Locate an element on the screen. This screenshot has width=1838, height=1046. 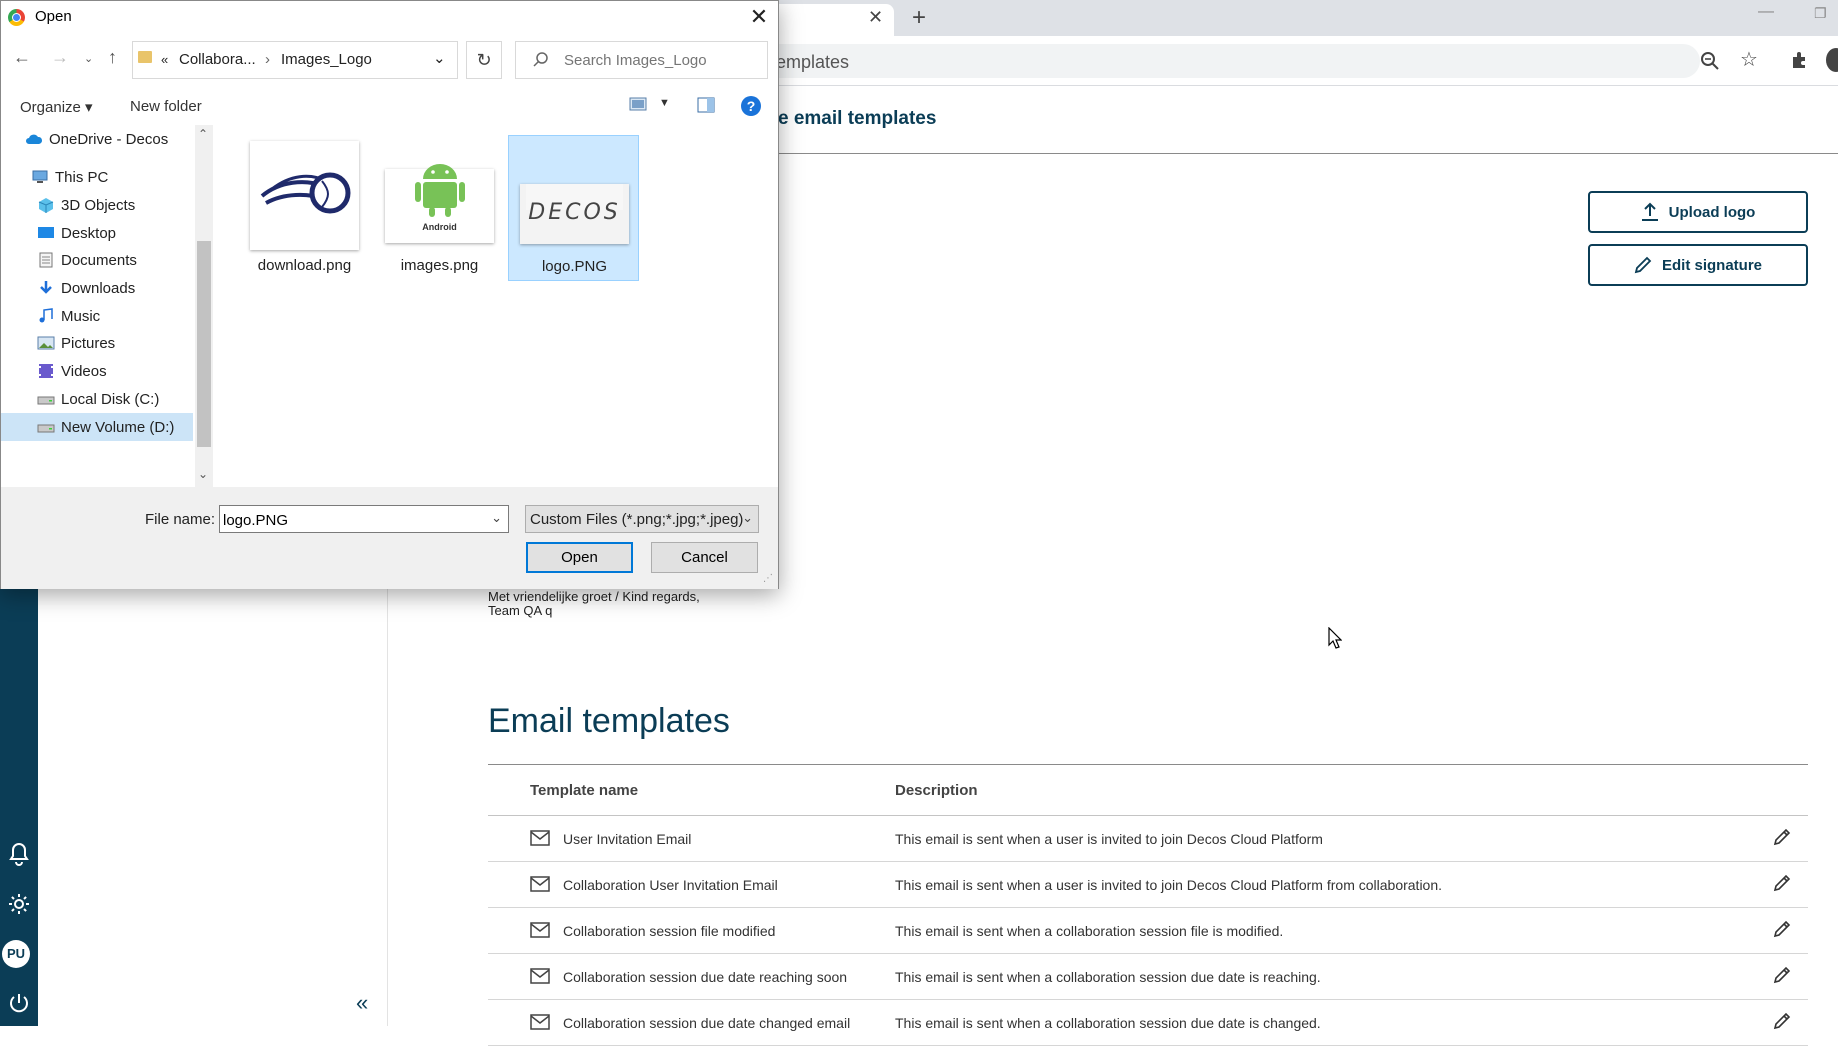
refresh-button: ↻ is located at coordinates (484, 60).